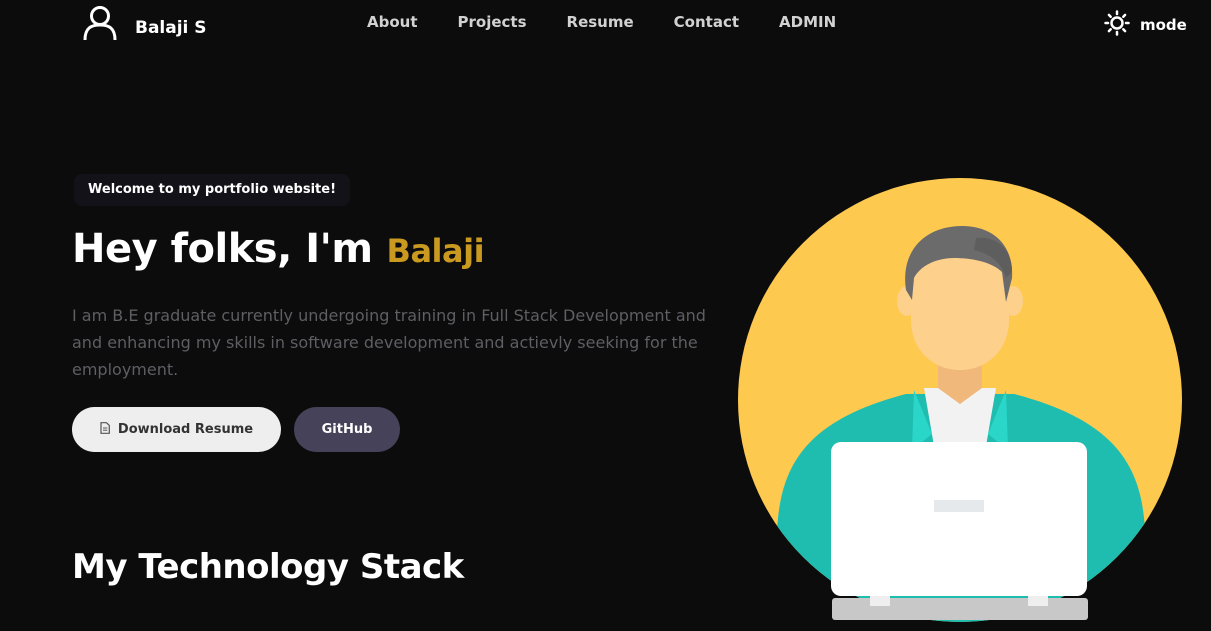  What do you see at coordinates (807, 22) in the screenshot?
I see `nav-admin: ADMIN` at bounding box center [807, 22].